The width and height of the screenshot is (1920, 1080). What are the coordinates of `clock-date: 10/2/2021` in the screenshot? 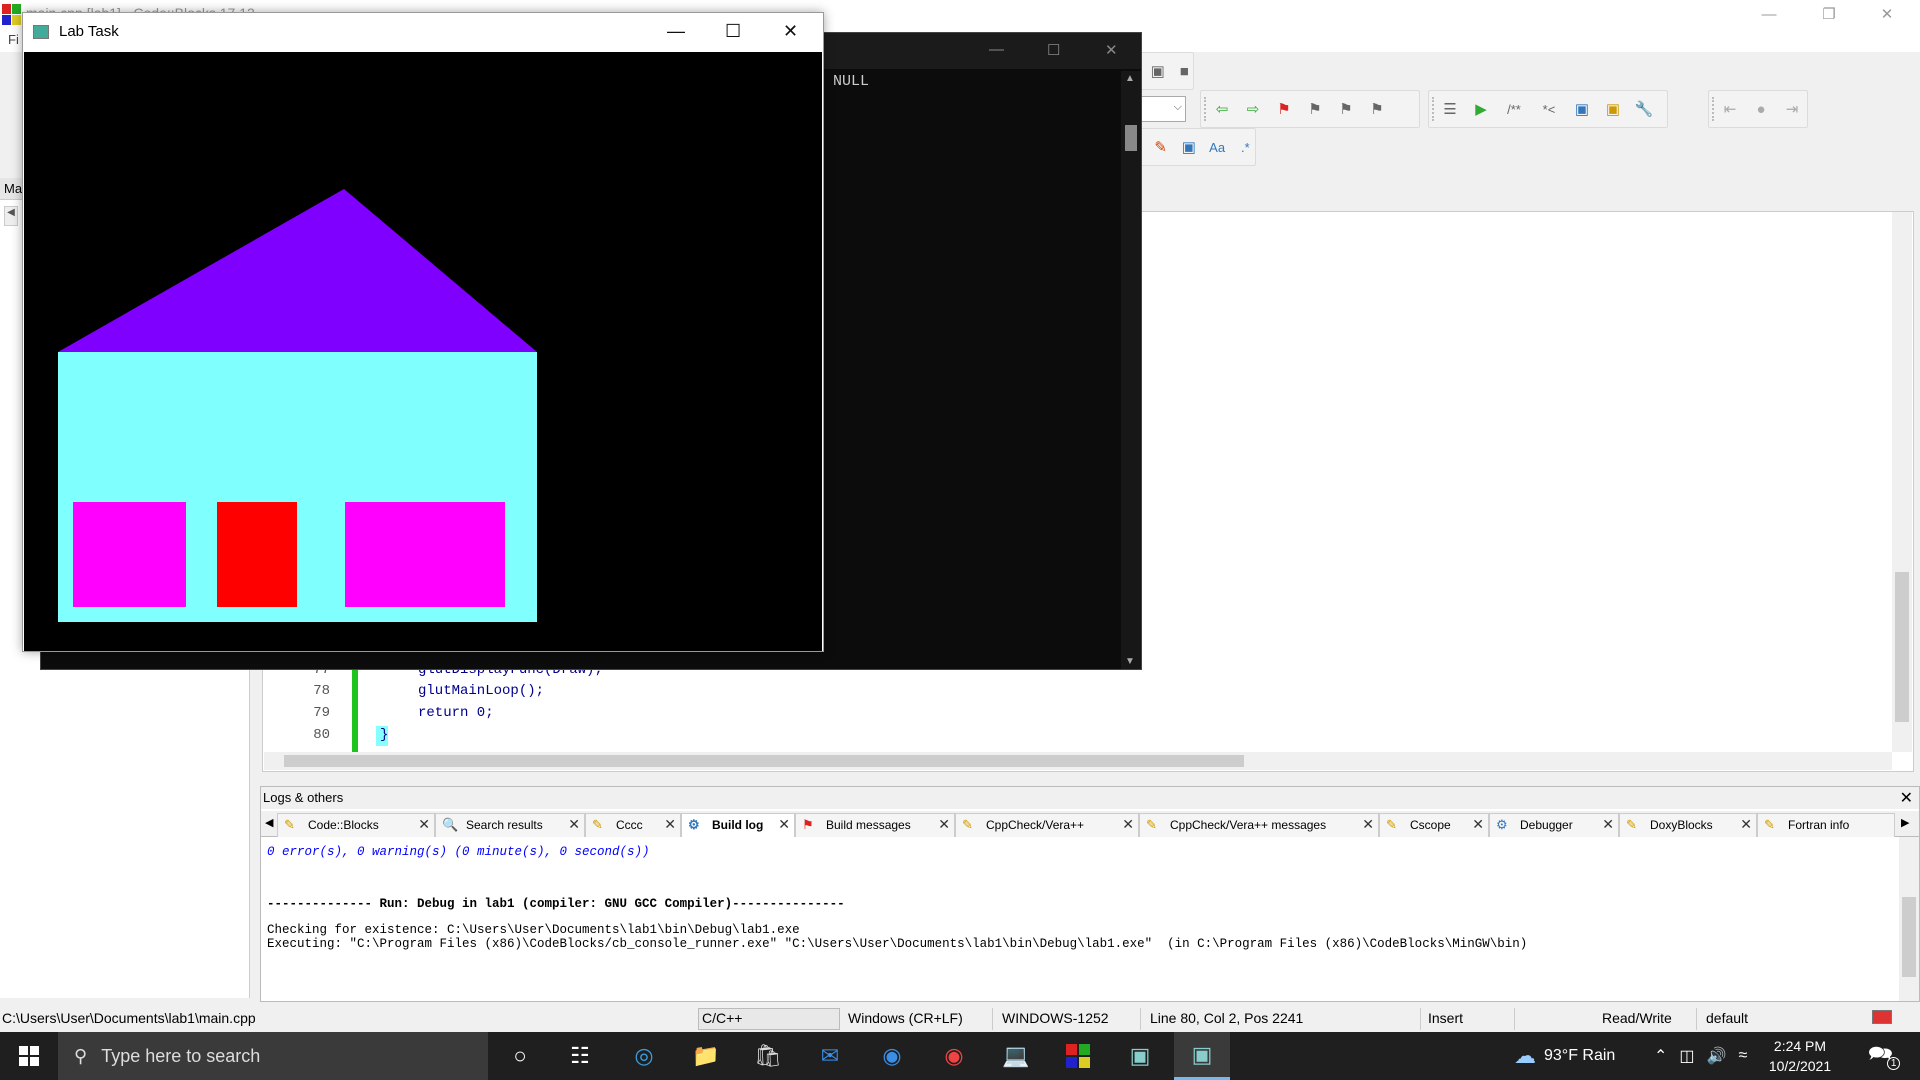 It's located at (1800, 1066).